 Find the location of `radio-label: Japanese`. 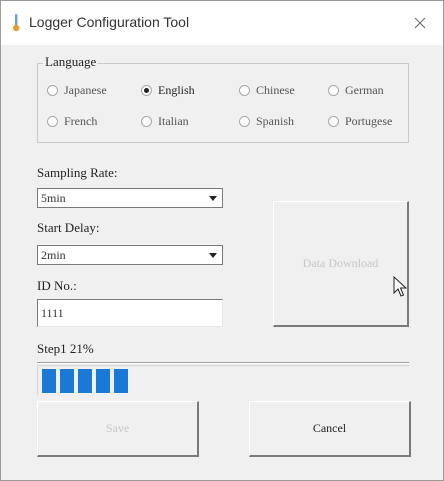

radio-label: Japanese is located at coordinates (85, 90).